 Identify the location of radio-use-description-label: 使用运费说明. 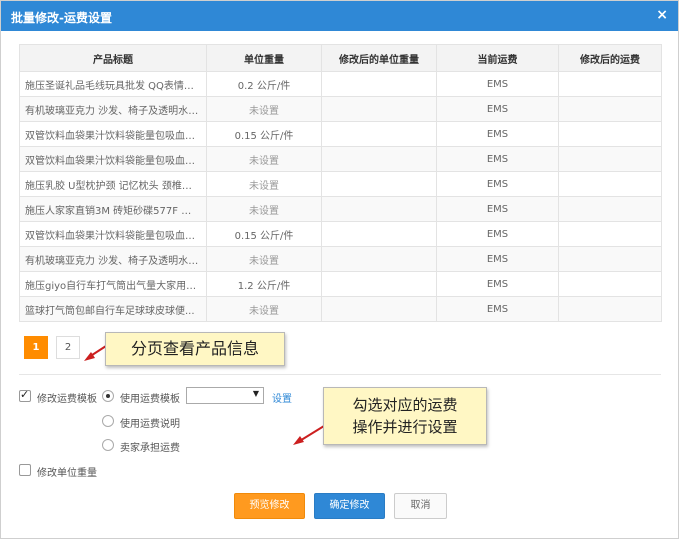
(150, 424).